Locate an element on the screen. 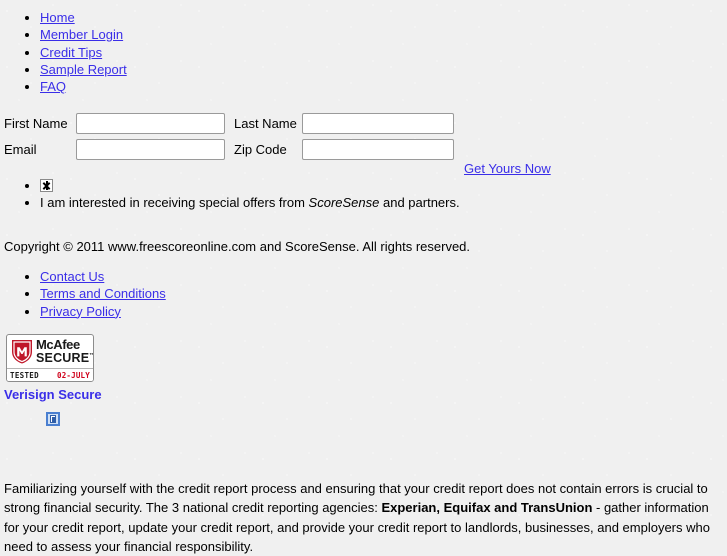 The height and width of the screenshot is (556, 727). zip-code-input is located at coordinates (378, 149).